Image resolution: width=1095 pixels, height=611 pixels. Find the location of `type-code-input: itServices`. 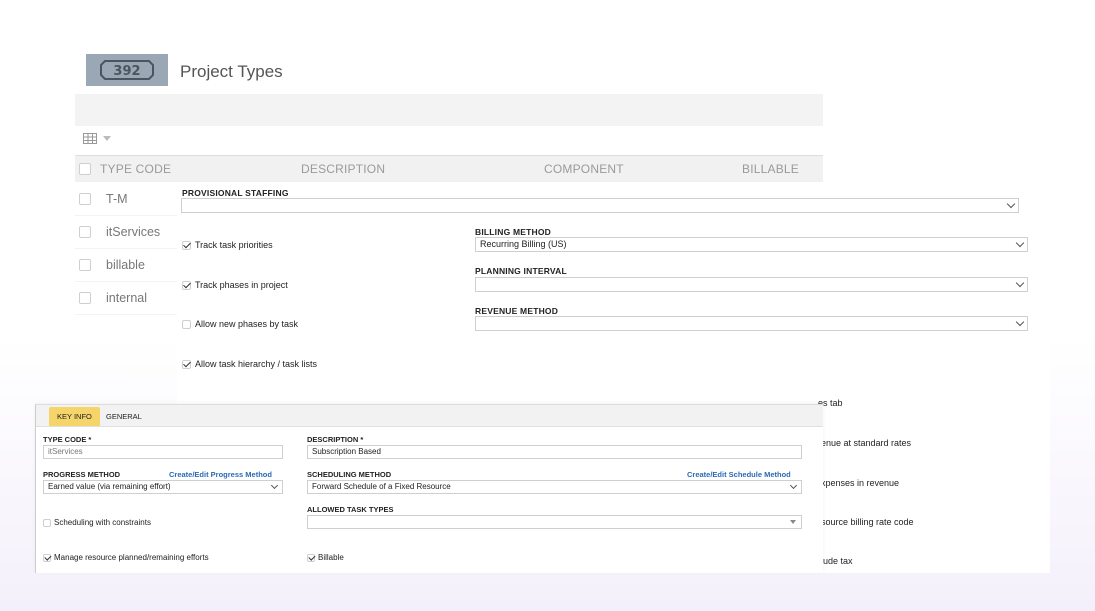

type-code-input: itServices is located at coordinates (163, 452).